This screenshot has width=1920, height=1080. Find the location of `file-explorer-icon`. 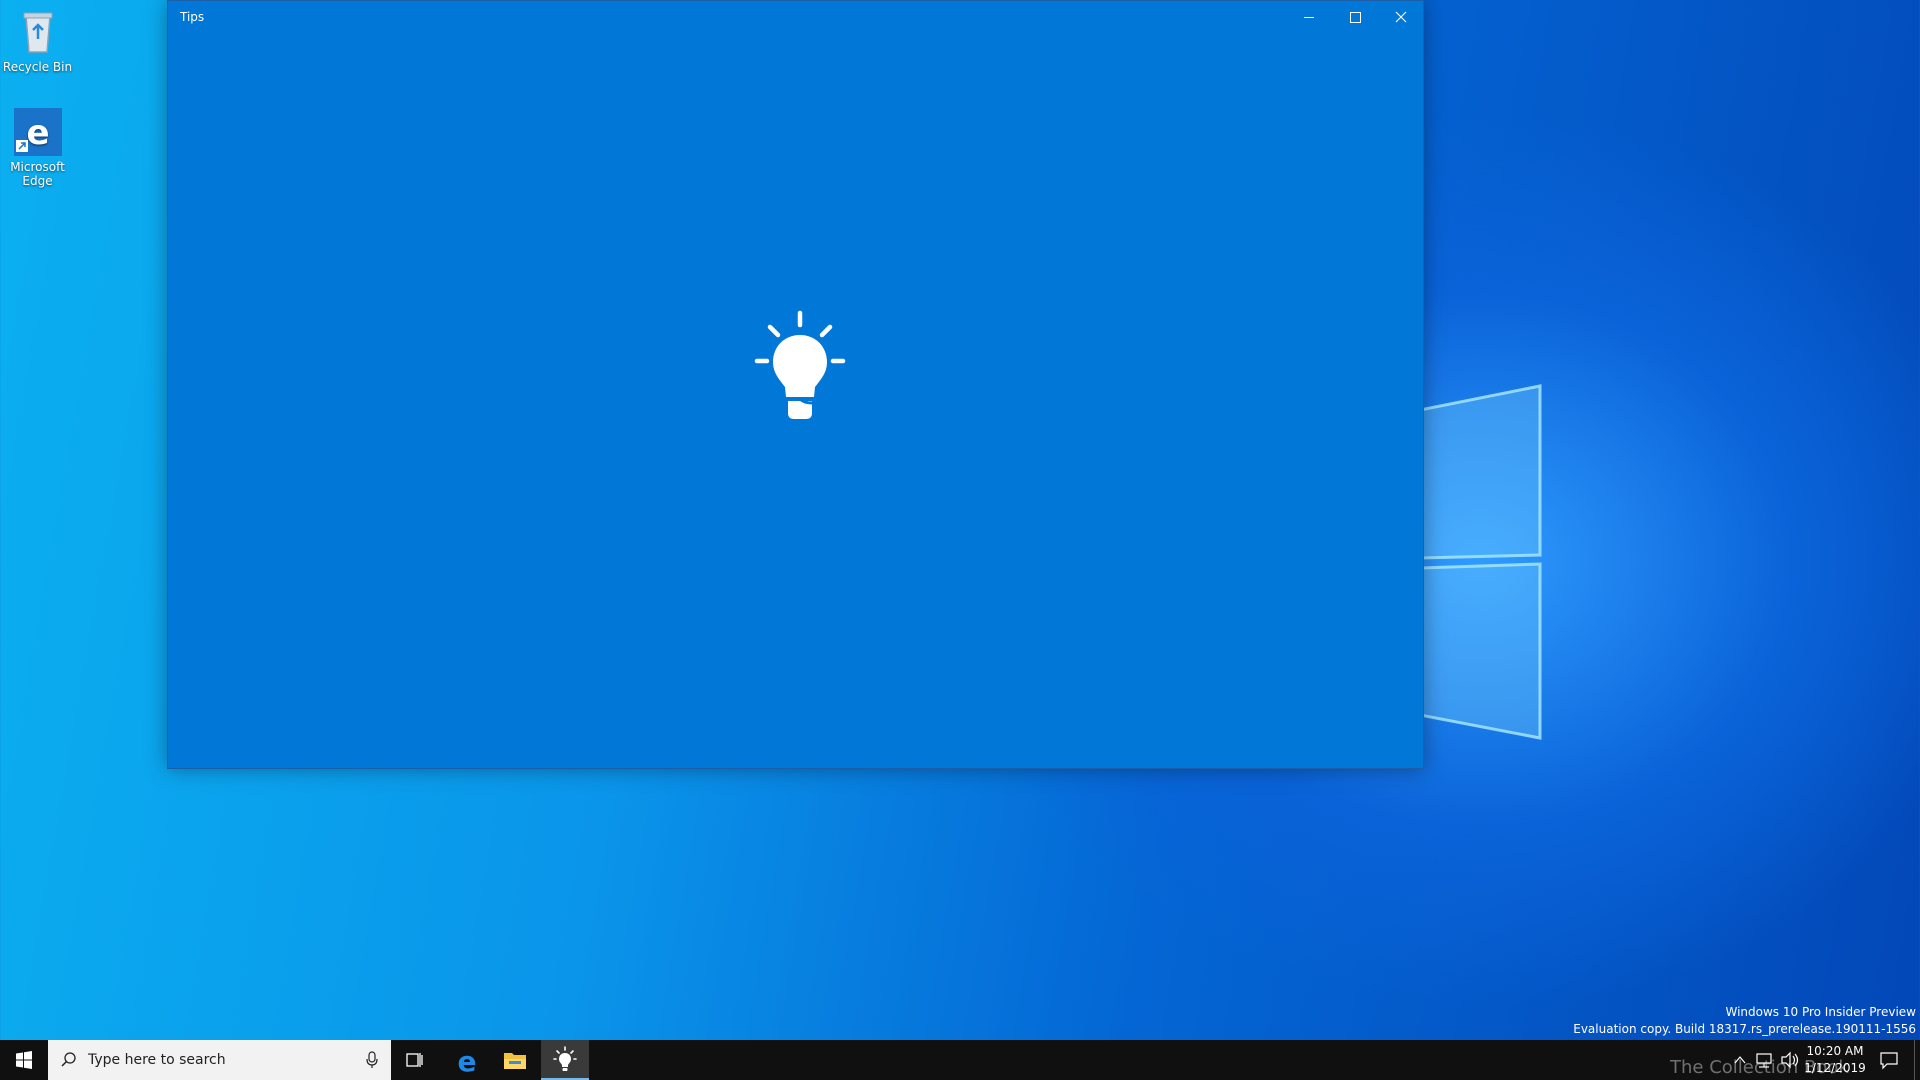

file-explorer-icon is located at coordinates (515, 1061).